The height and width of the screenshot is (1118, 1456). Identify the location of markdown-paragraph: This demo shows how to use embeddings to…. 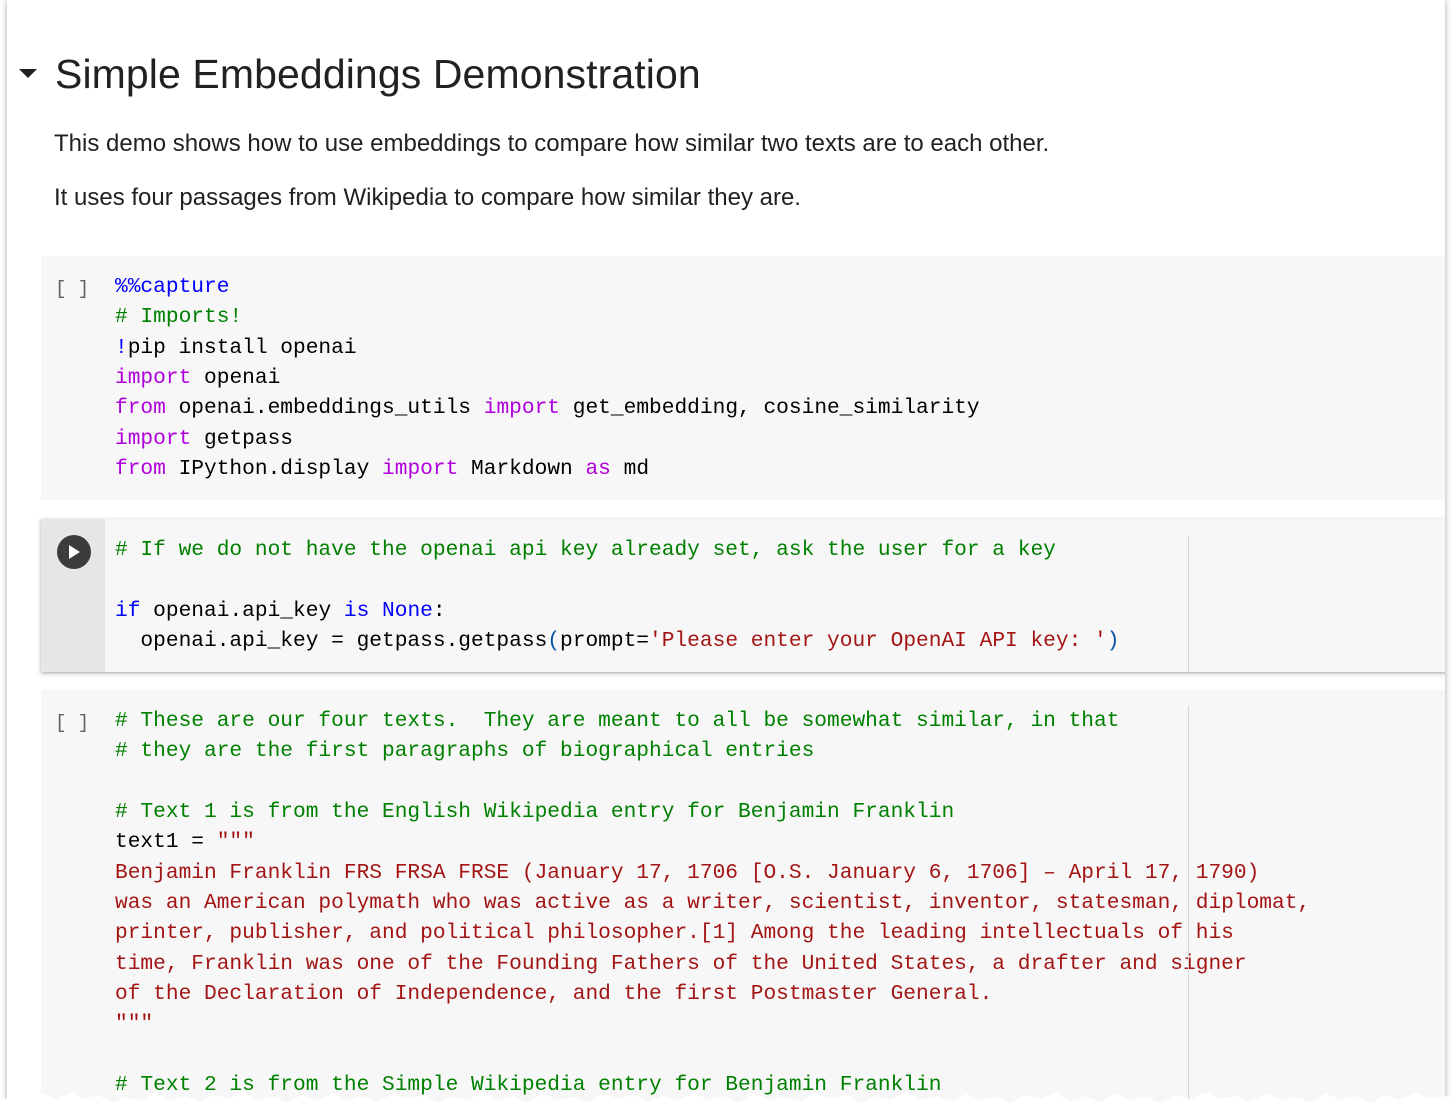
(552, 143).